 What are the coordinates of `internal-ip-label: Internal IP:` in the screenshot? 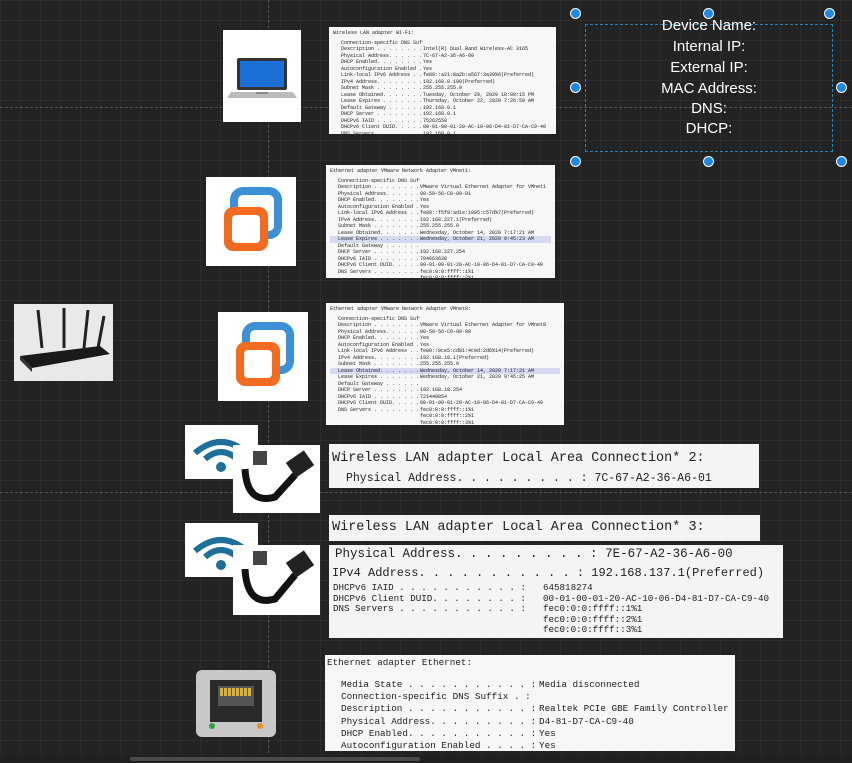 It's located at (709, 47).